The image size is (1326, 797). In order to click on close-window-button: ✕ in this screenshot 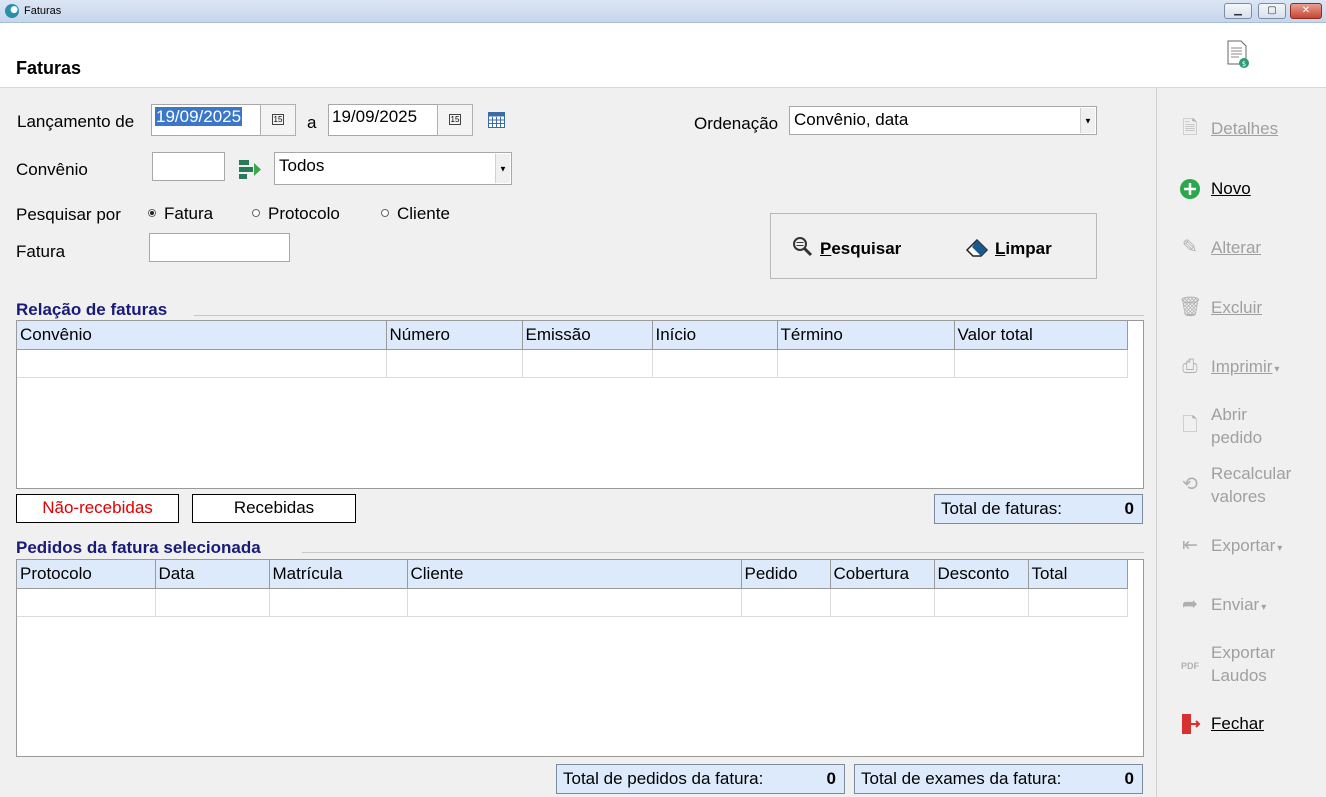, I will do `click(1306, 11)`.